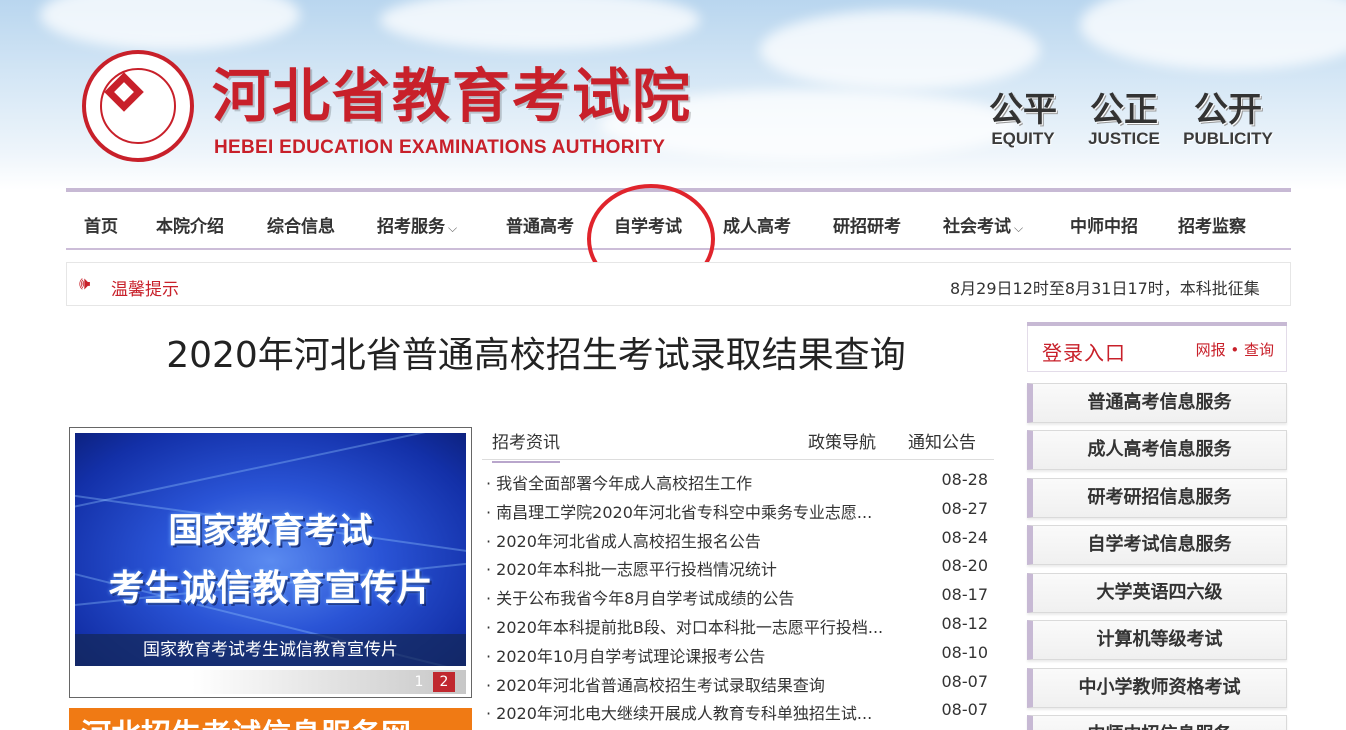 This screenshot has width=1346, height=730. Describe the element at coordinates (965, 652) in the screenshot. I see `news-date: 08-10` at that location.